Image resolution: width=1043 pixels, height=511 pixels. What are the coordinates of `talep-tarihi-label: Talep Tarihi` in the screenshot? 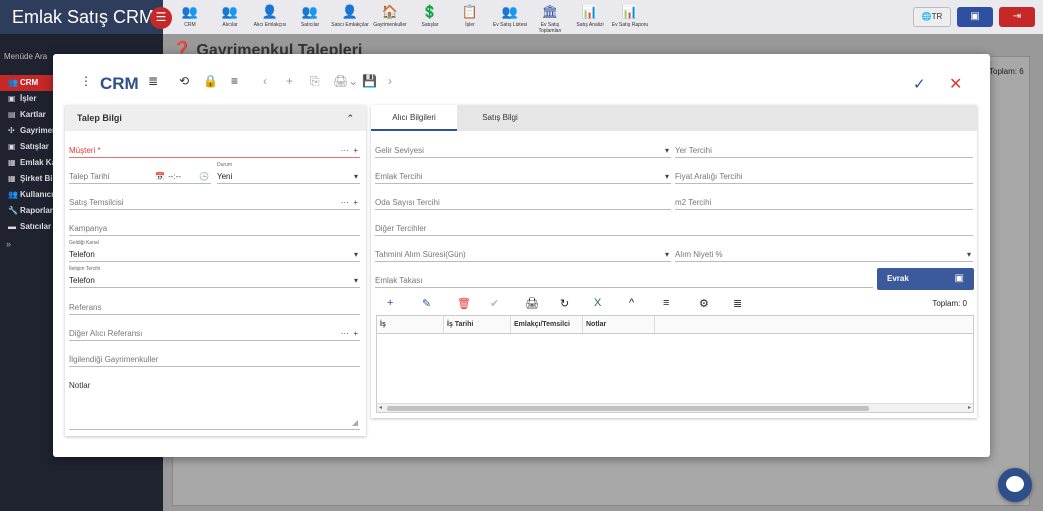 It's located at (89, 176).